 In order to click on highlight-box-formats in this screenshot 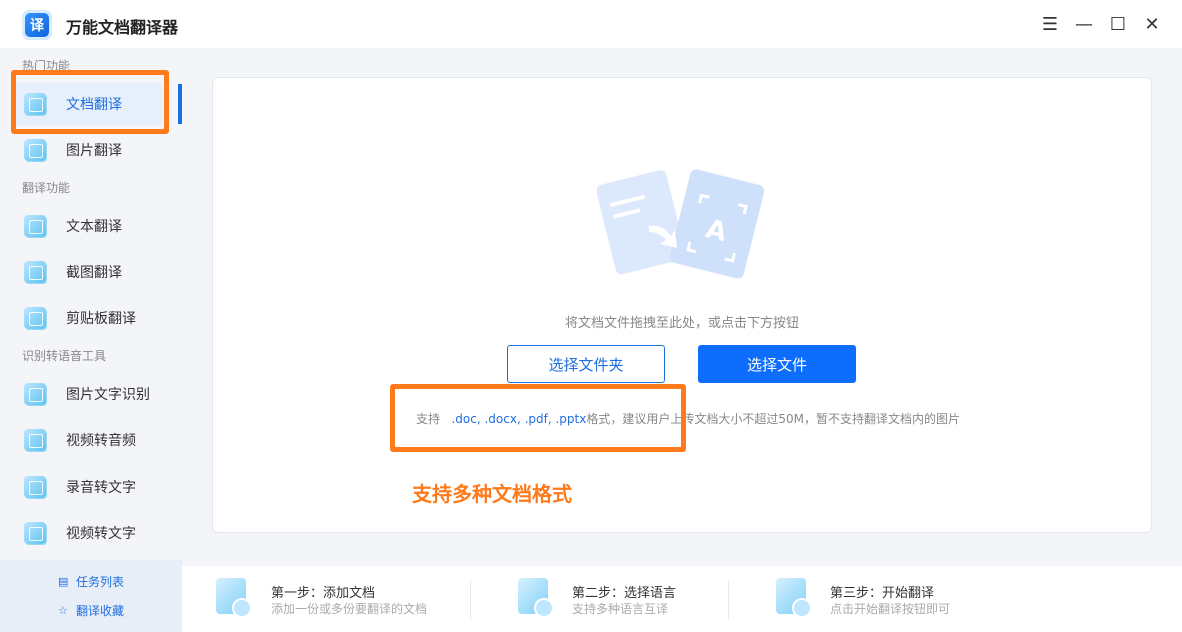, I will do `click(538, 418)`.